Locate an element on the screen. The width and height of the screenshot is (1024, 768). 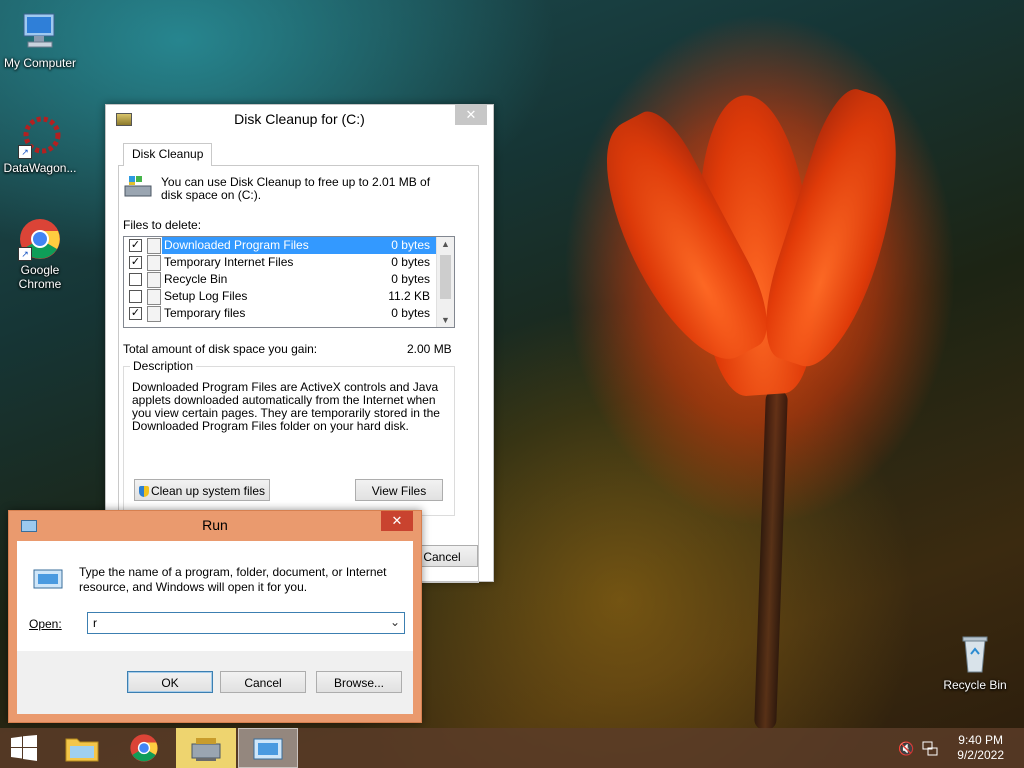
desktop-icon-my-computer: My Computer is located at coordinates (40, 40).